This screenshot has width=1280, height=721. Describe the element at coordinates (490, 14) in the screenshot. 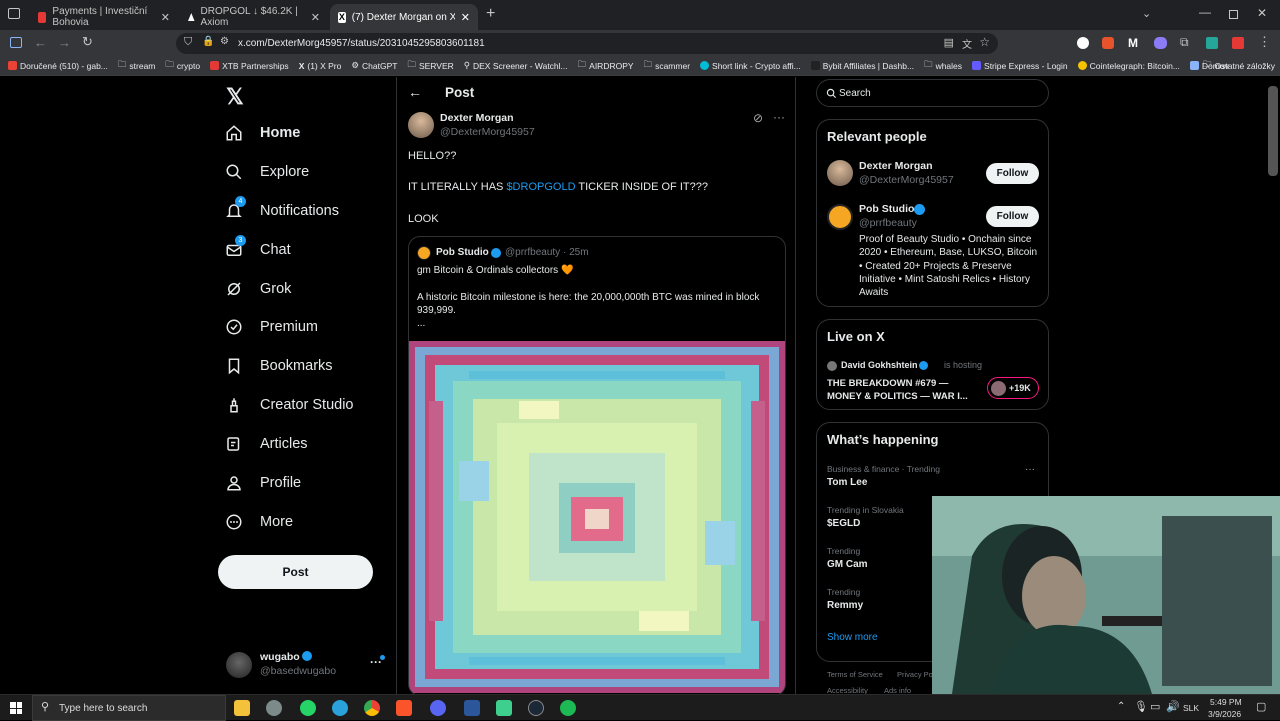

I see `new-tab-button: +` at that location.